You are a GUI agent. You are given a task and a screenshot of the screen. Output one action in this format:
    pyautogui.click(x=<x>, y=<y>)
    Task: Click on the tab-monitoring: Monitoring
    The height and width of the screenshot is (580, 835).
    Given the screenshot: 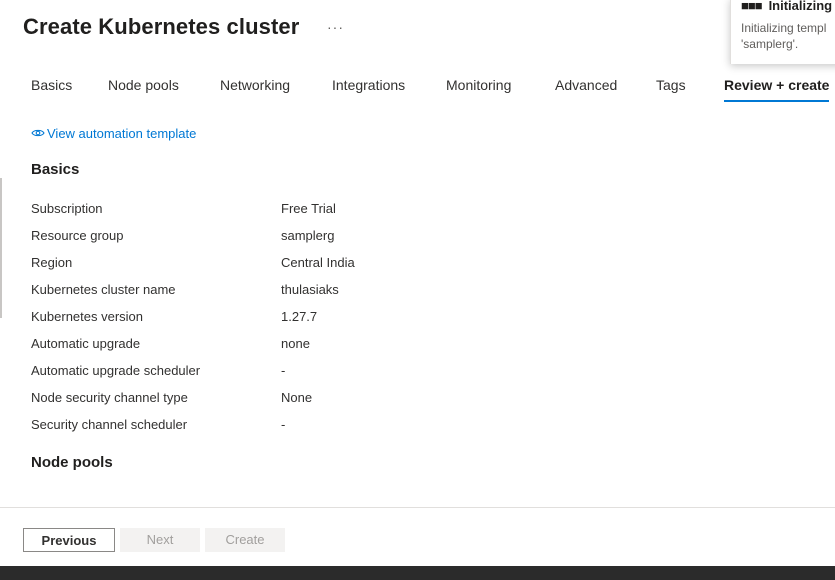 What is the action you would take?
    pyautogui.click(x=478, y=85)
    